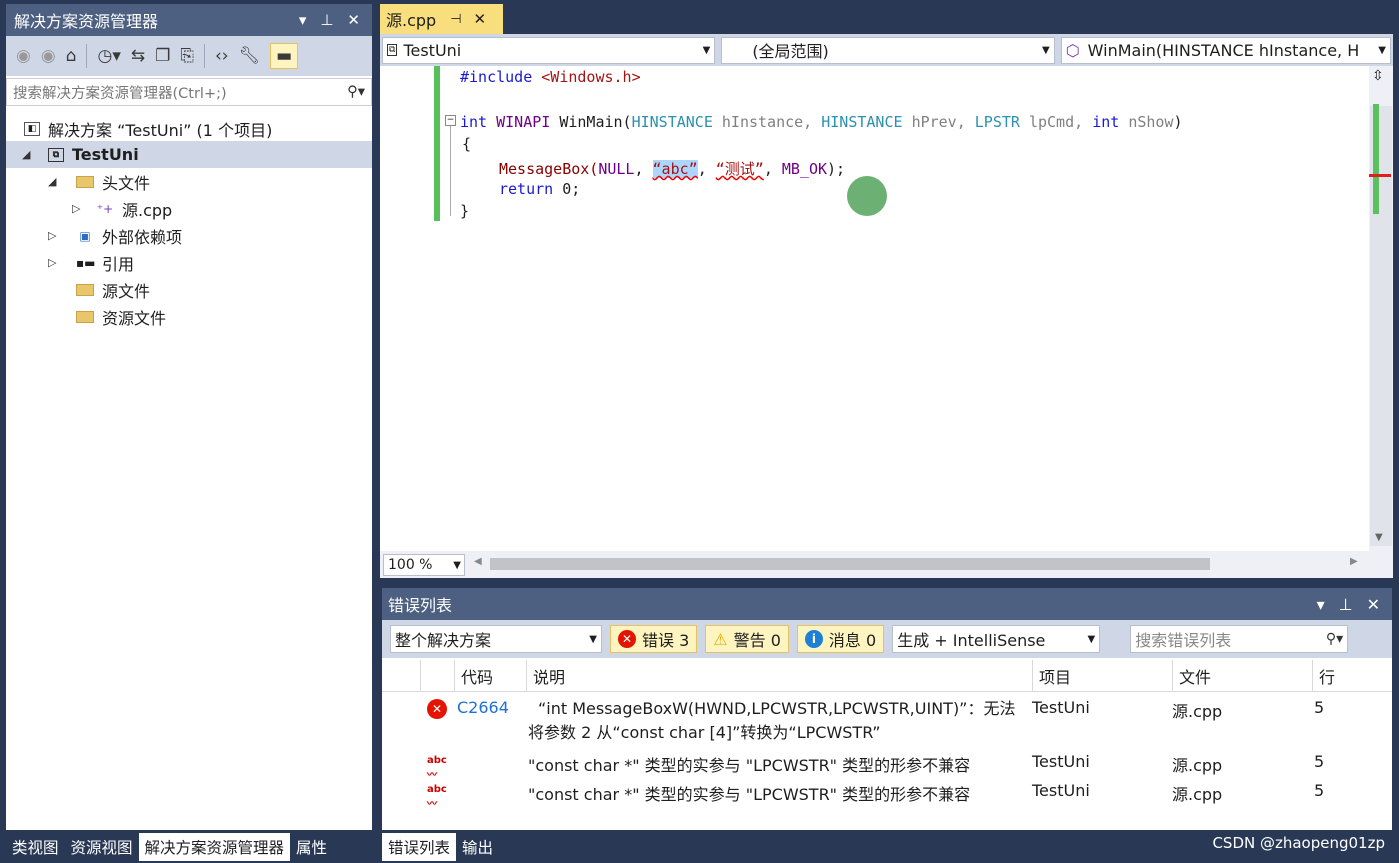 The height and width of the screenshot is (863, 1399). I want to click on build-filter-dropdown: 生成 + IntelliSense ▼, so click(996, 639).